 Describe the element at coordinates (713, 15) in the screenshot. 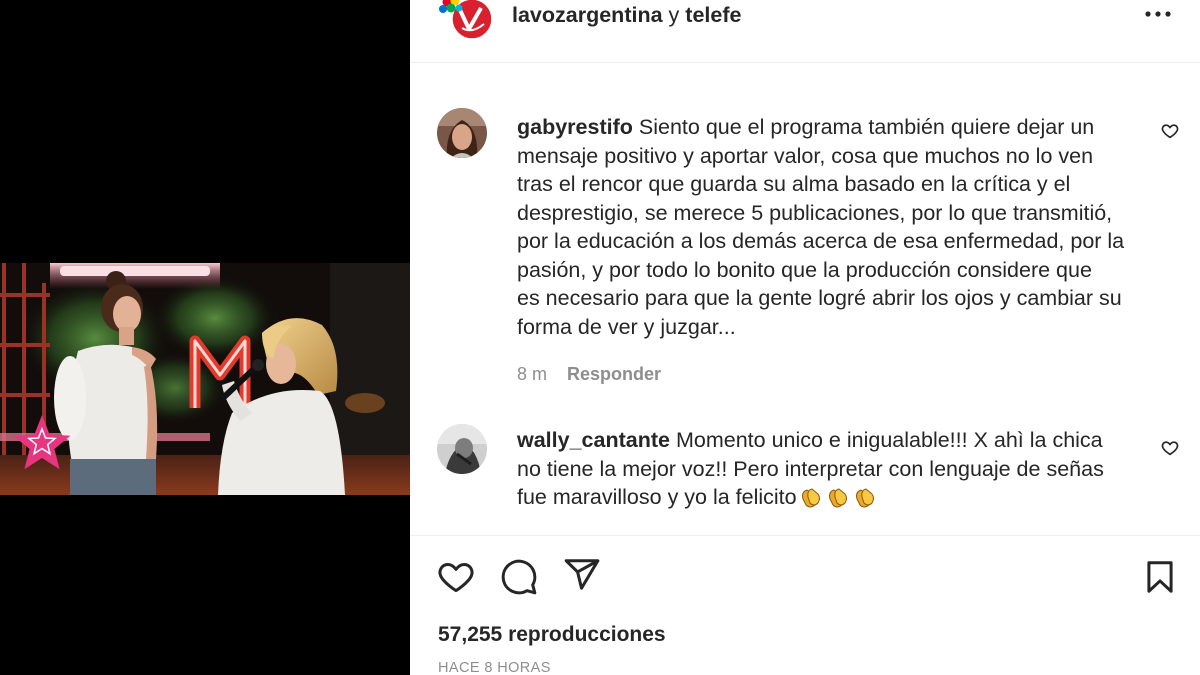

I see `coauthor-username: telefe` at that location.